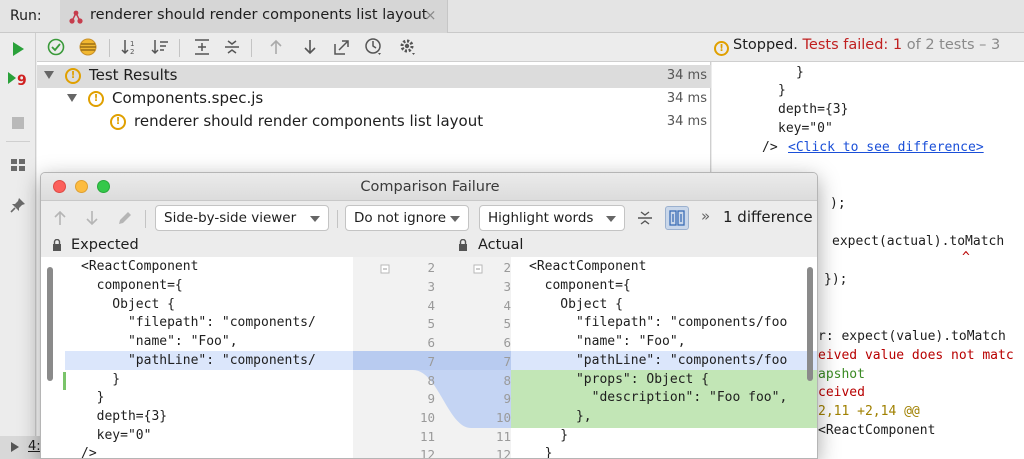 This screenshot has width=1024, height=459. I want to click on right-scrollbar-thumb, so click(810, 324).